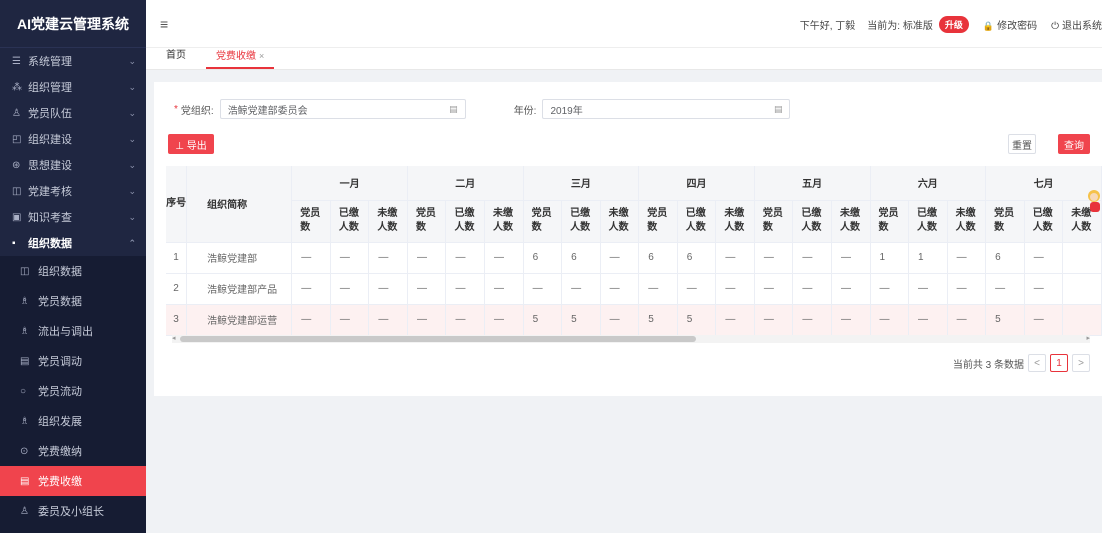 This screenshot has height=533, width=1102. Describe the element at coordinates (581, 183) in the screenshot. I see `month-header: 三月` at that location.